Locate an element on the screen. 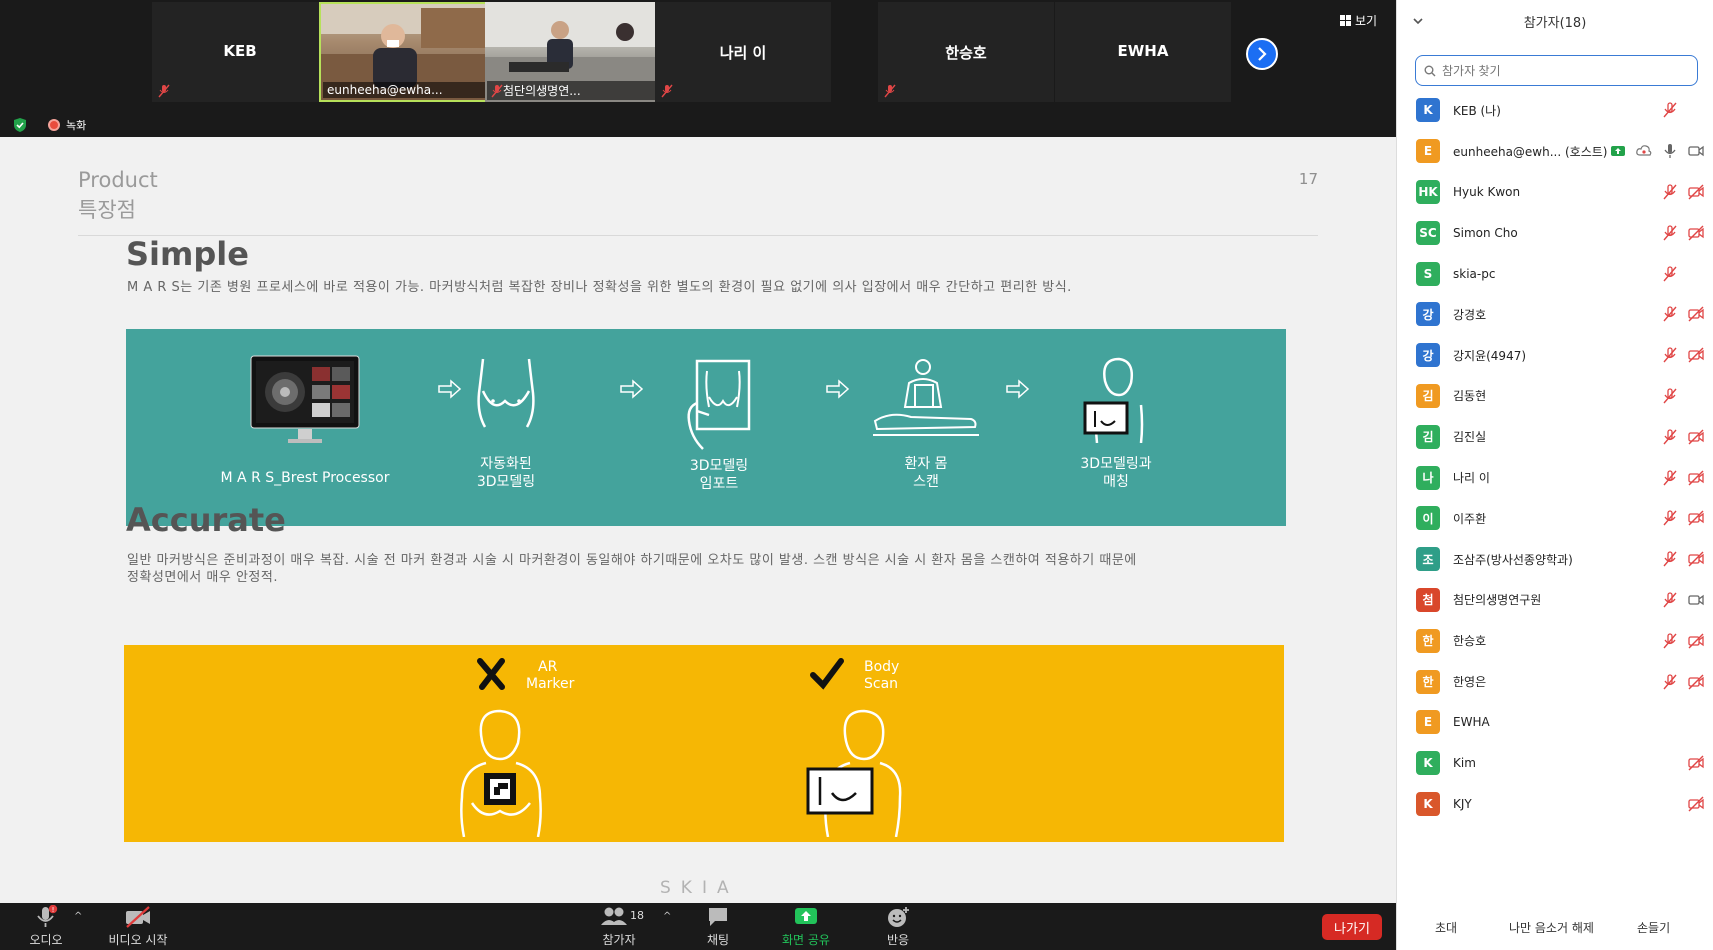 The height and width of the screenshot is (950, 1713). participant-row: 한 한영은 is located at coordinates (1555, 681).